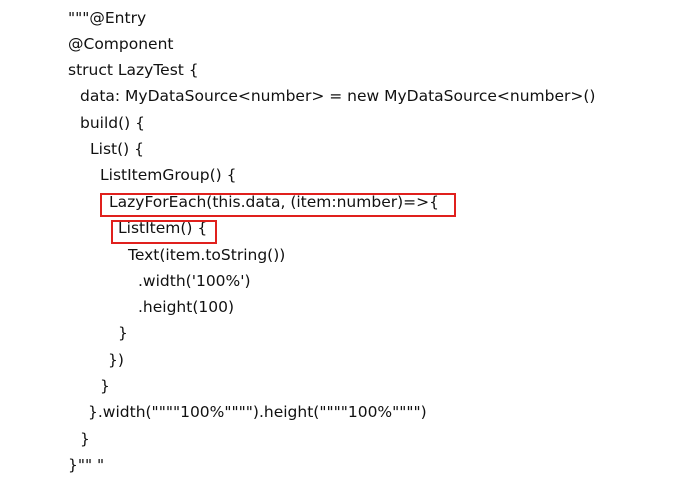 Image resolution: width=692 pixels, height=481 pixels. I want to click on highlight-box-listitem, so click(164, 232).